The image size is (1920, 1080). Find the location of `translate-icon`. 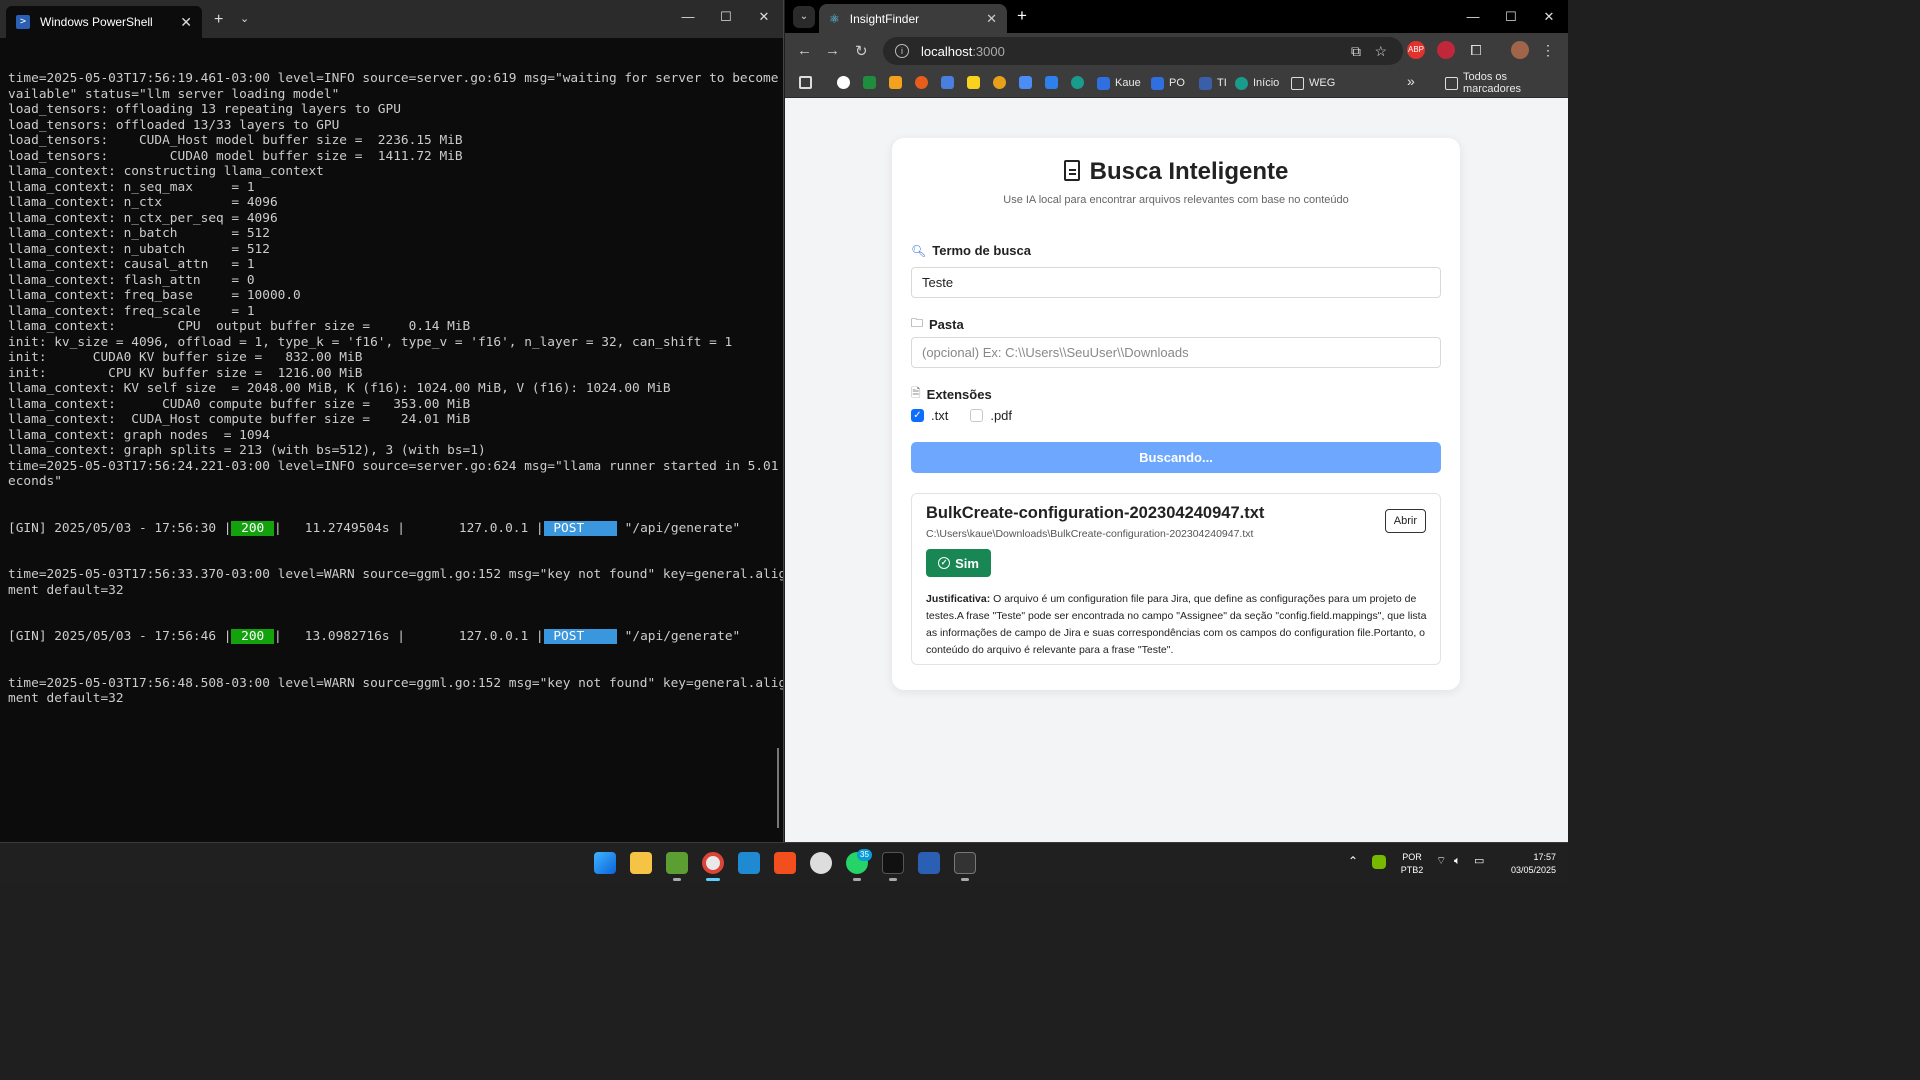

translate-icon is located at coordinates (1025, 82).